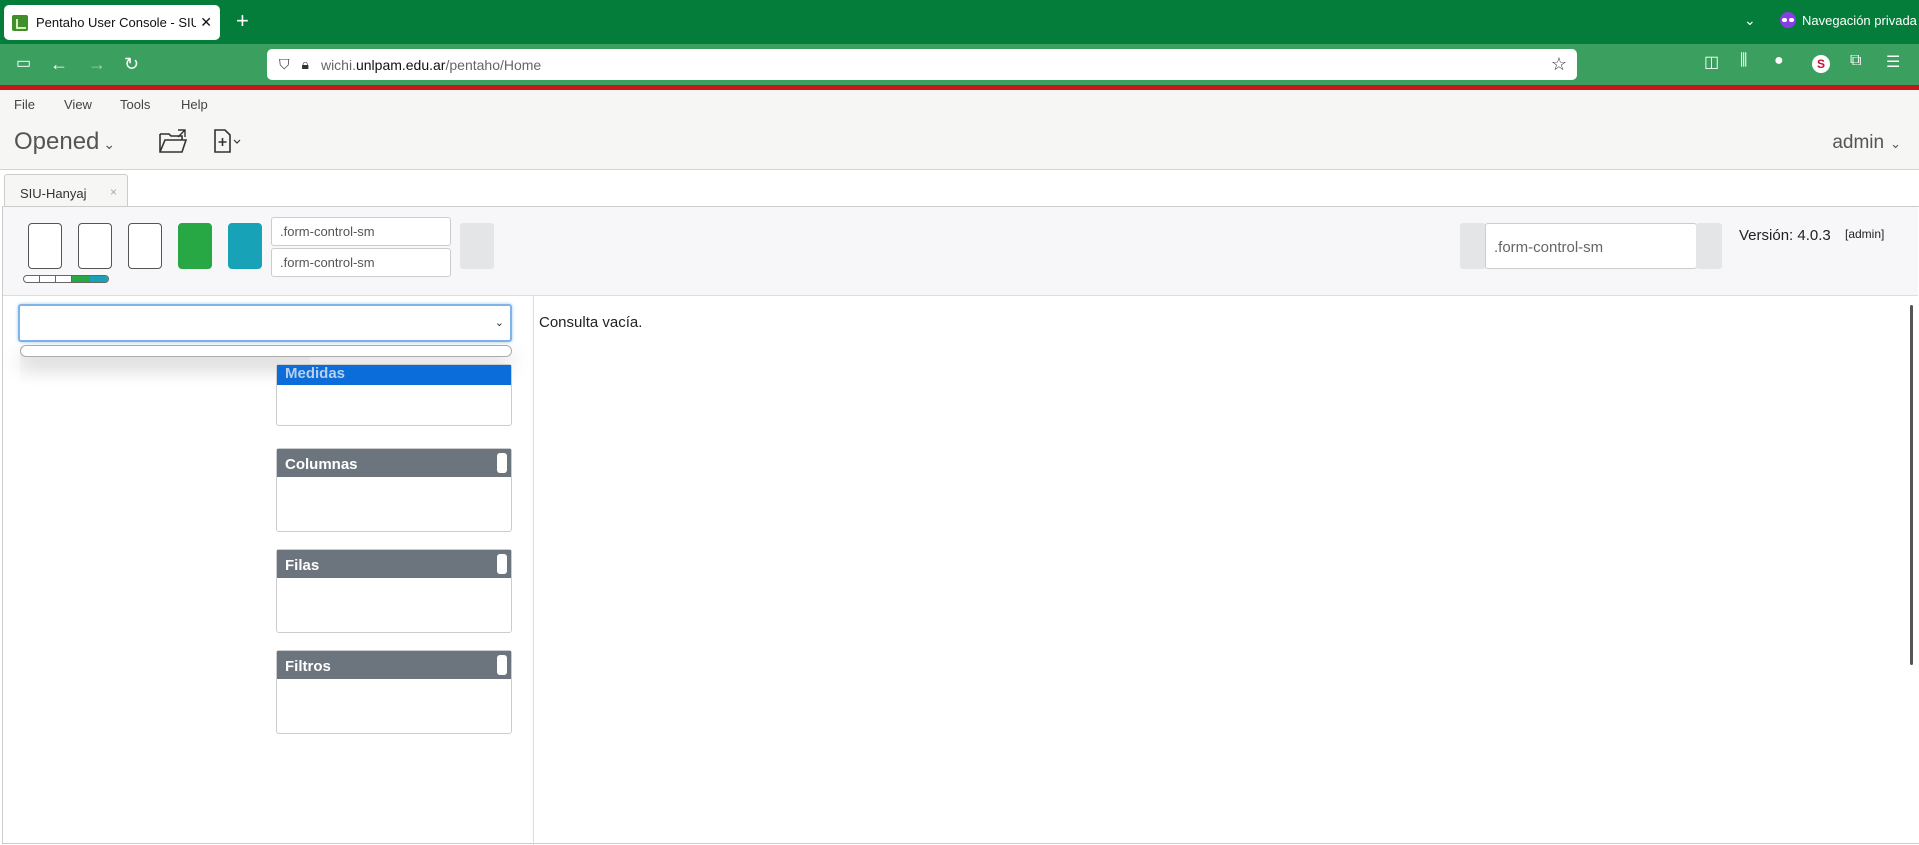  Describe the element at coordinates (1473, 246) in the screenshot. I see `search-prepend-button` at that location.